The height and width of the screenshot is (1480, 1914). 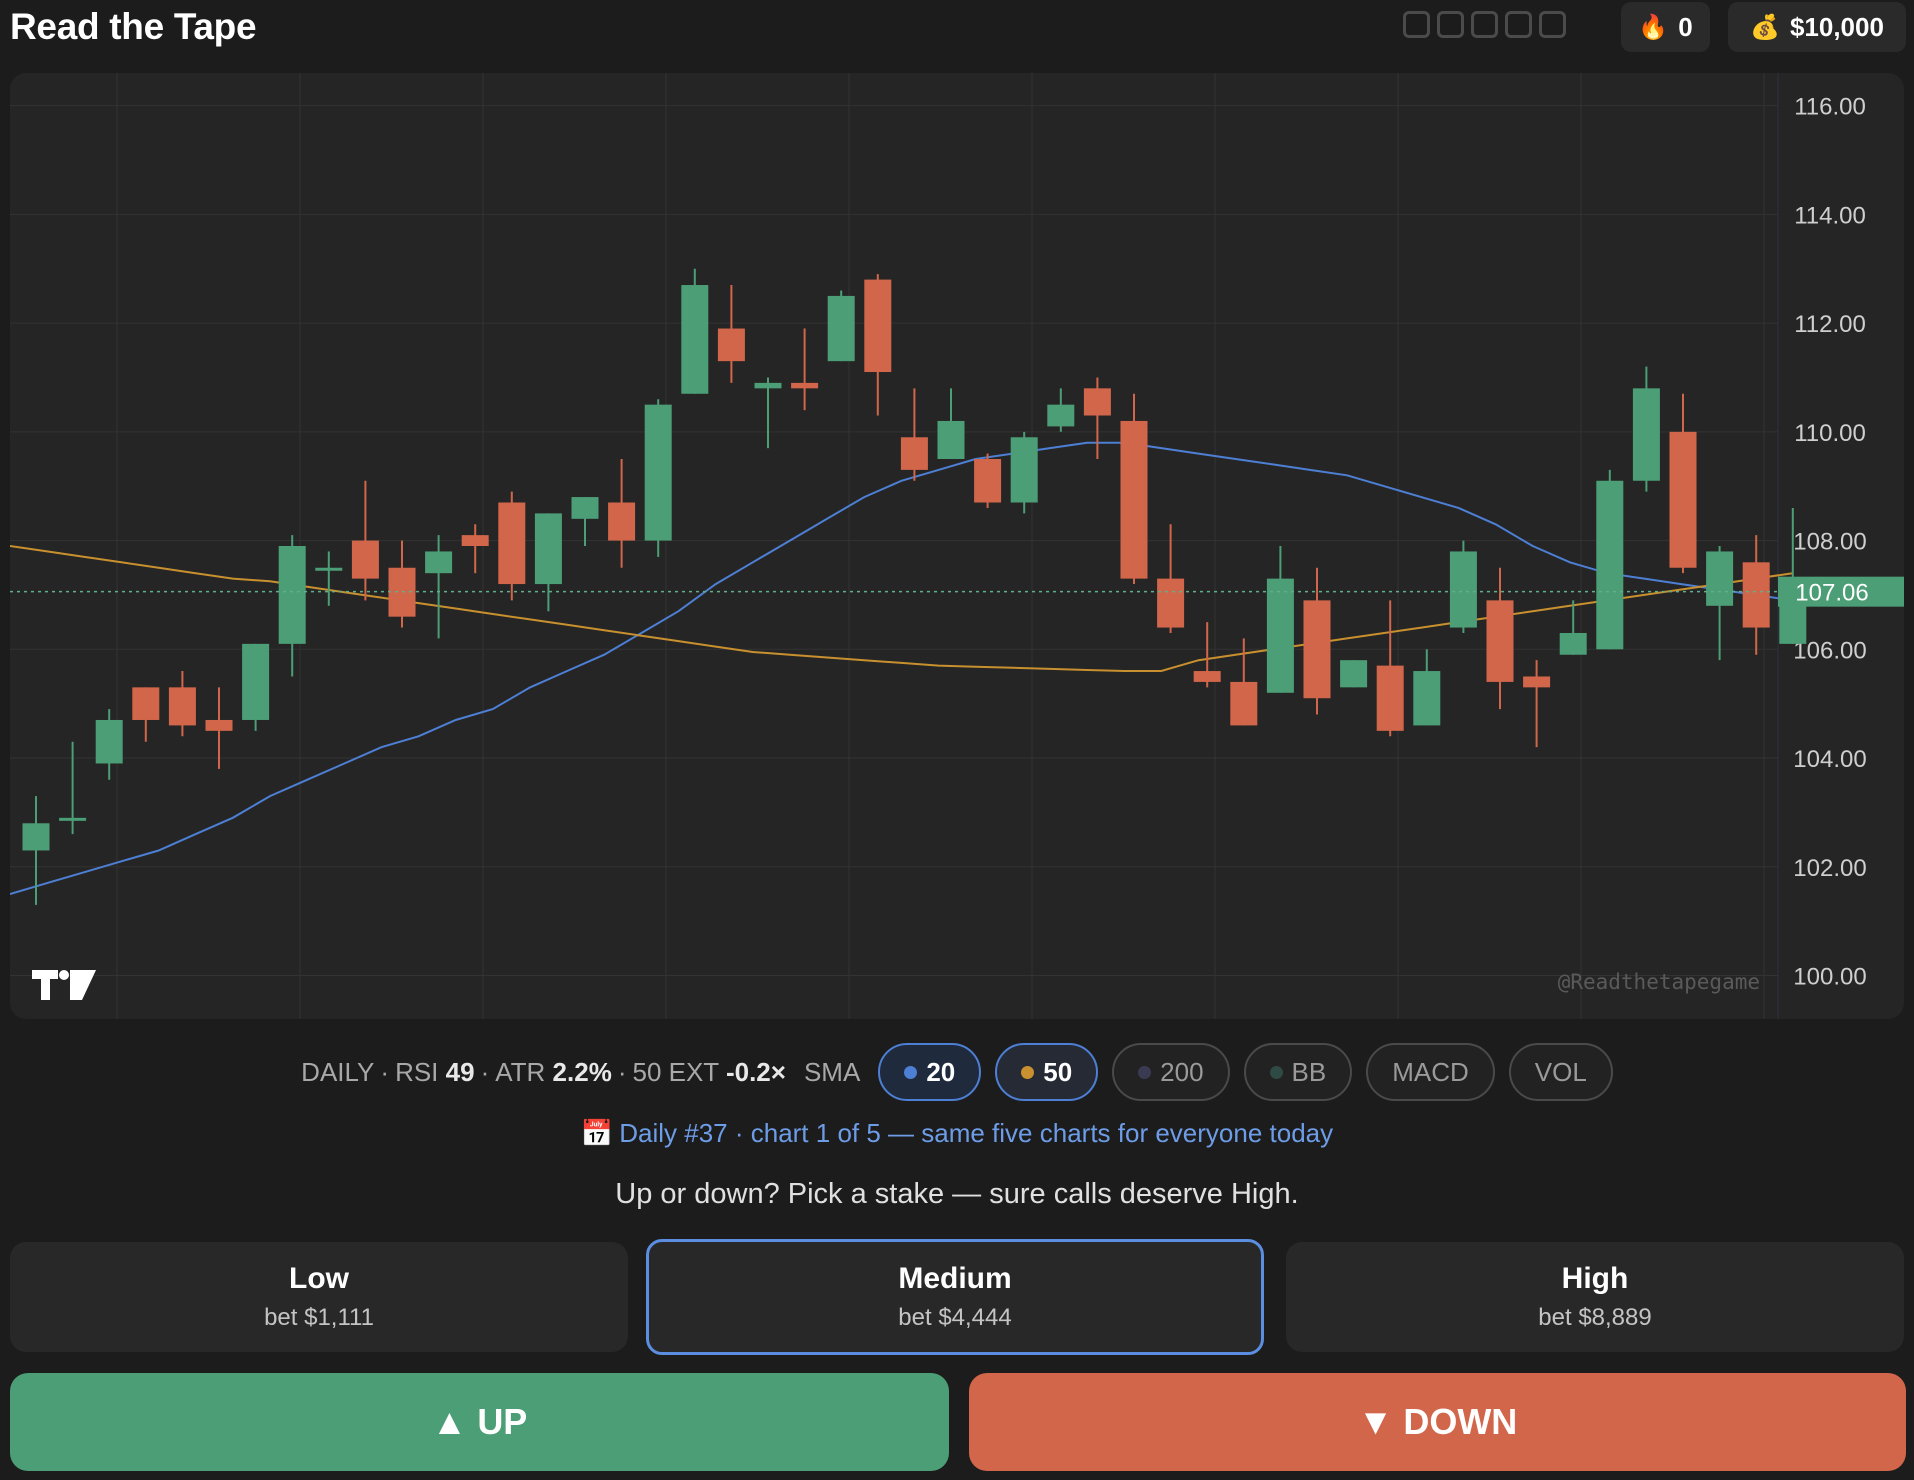 What do you see at coordinates (319, 1317) in the screenshot?
I see `stake-low-bet: bet $1,111` at bounding box center [319, 1317].